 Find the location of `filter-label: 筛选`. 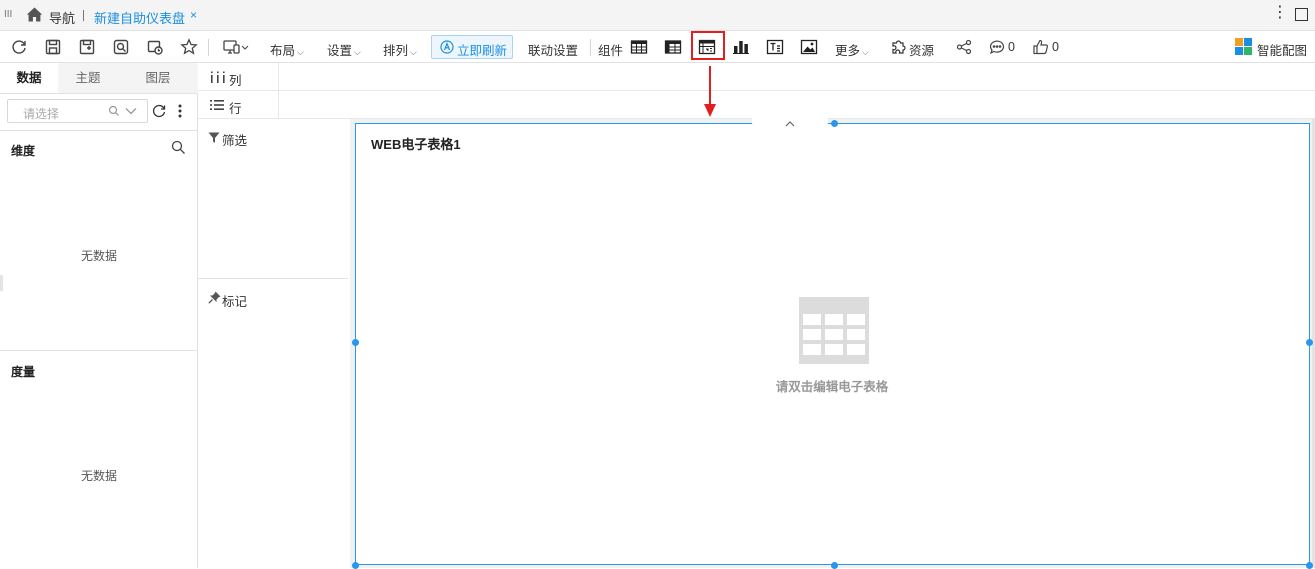

filter-label: 筛选 is located at coordinates (235, 141).